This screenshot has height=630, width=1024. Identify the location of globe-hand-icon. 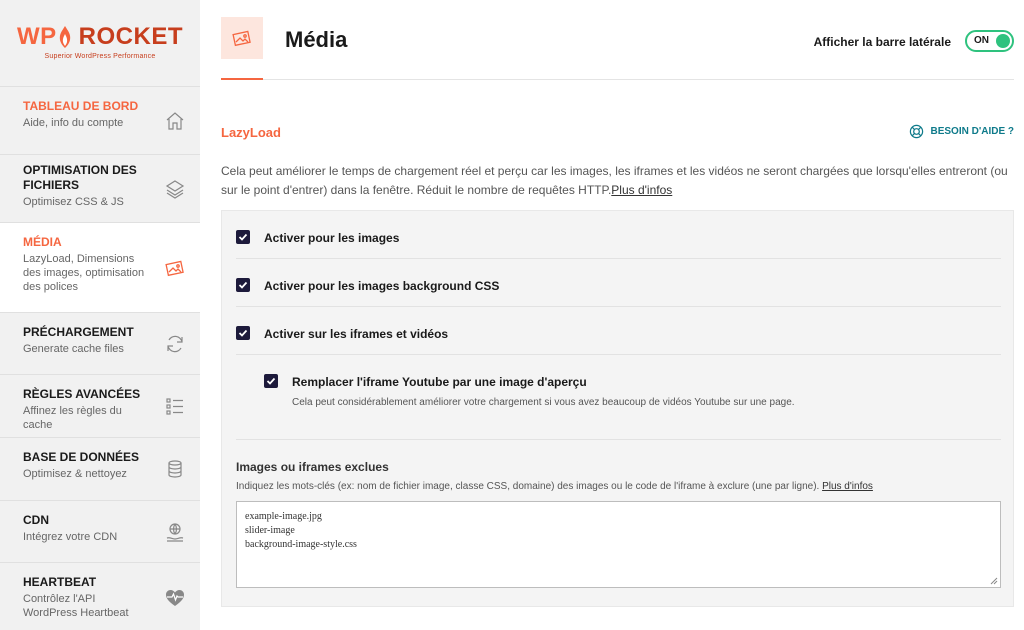
(175, 532).